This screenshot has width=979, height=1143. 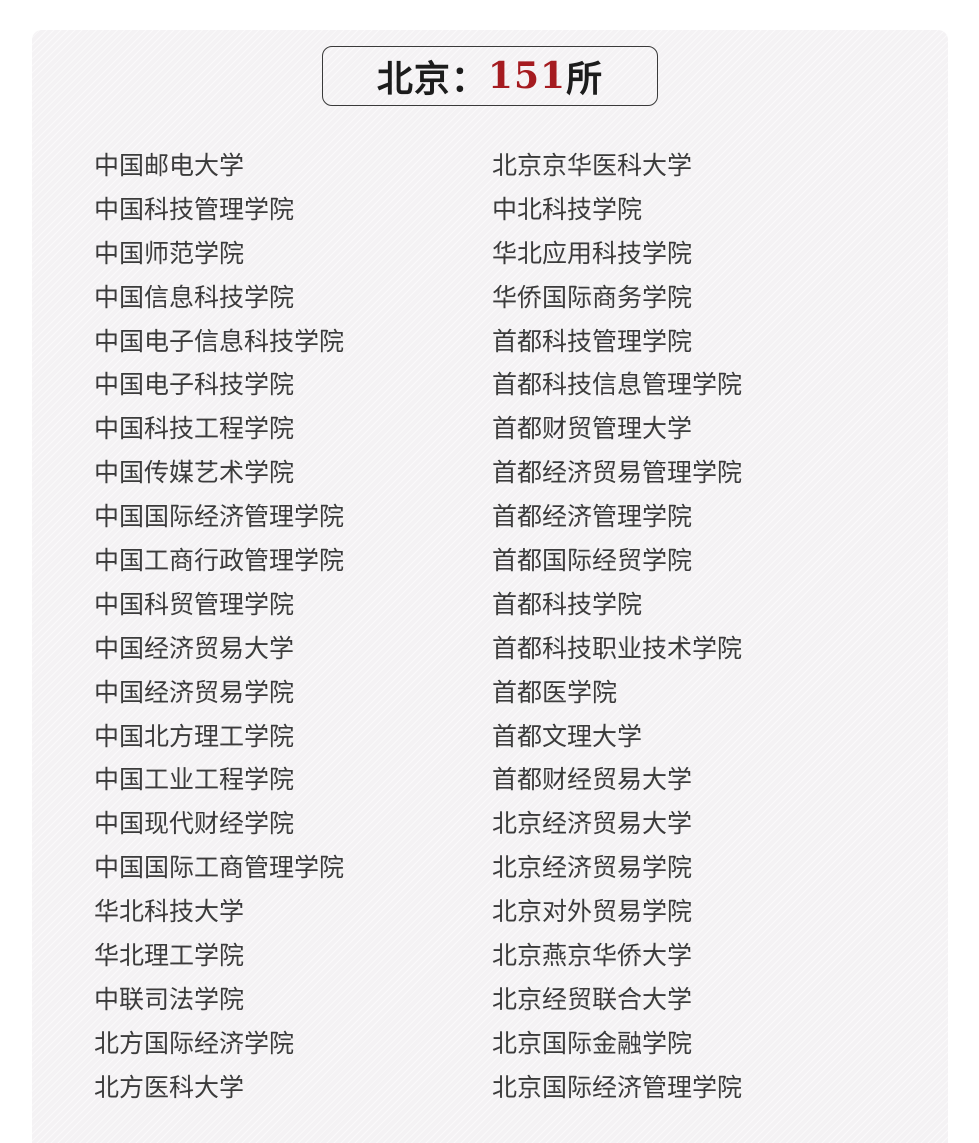 What do you see at coordinates (617, 1087) in the screenshot?
I see `list-item: 北京国际经济管理学院` at bounding box center [617, 1087].